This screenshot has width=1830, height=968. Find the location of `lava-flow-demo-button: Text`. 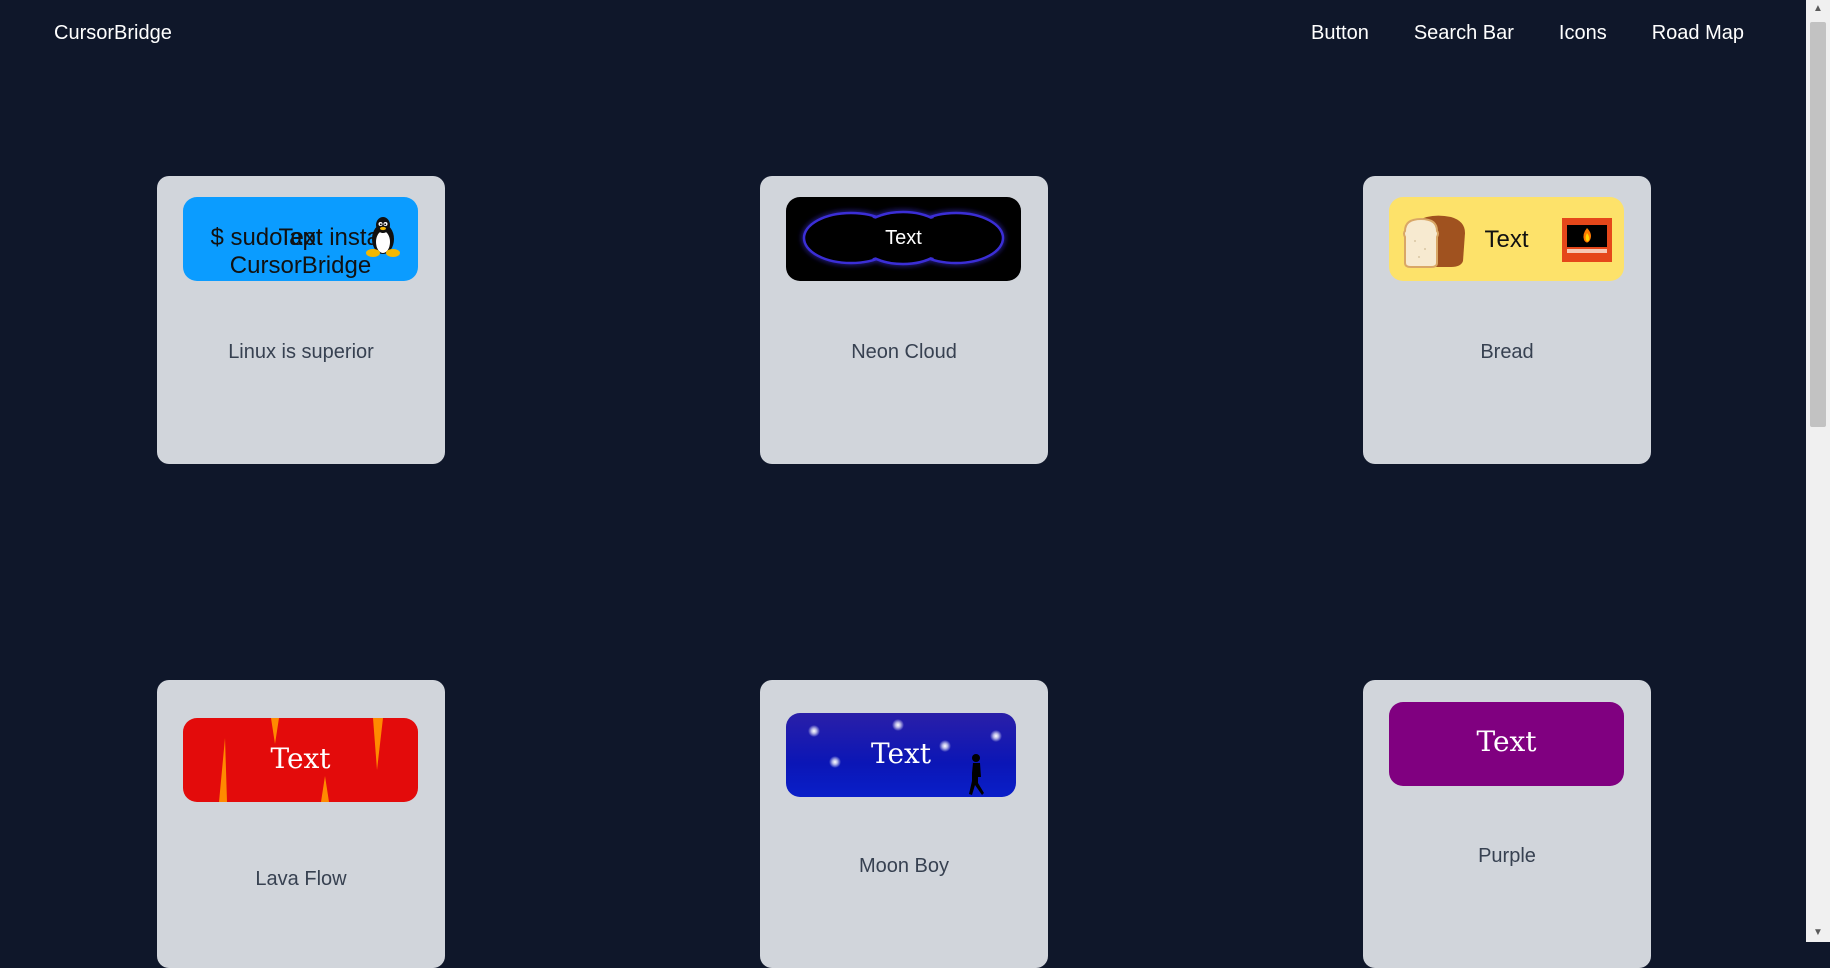

lava-flow-demo-button: Text is located at coordinates (300, 760).